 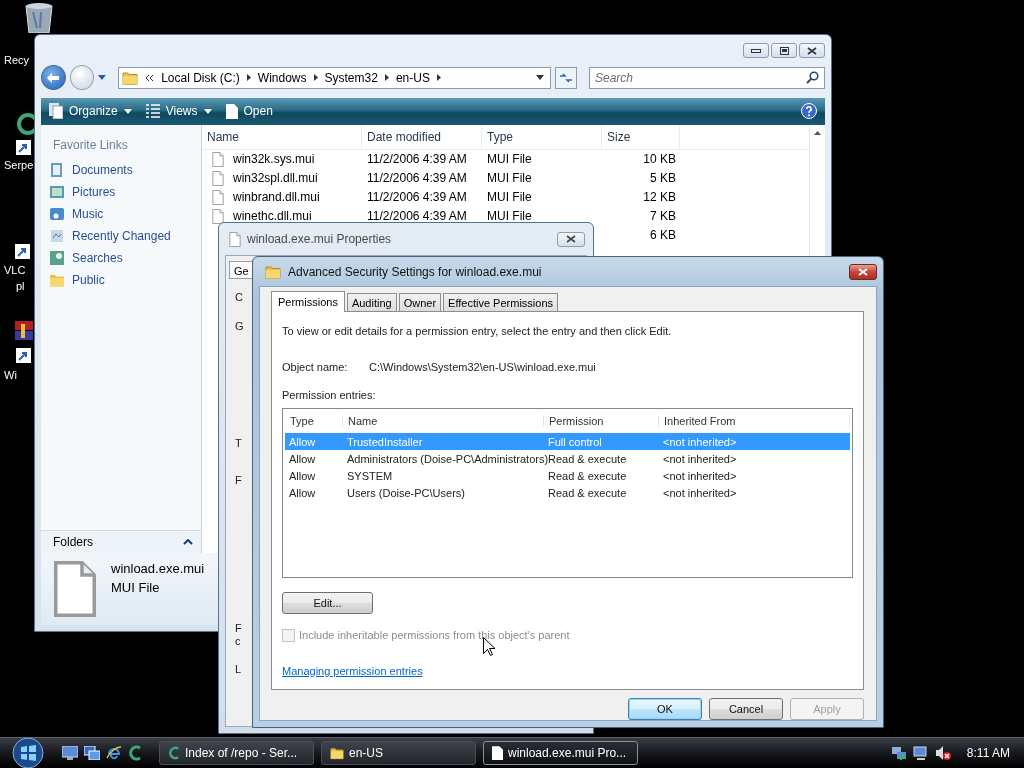 What do you see at coordinates (422, 136) in the screenshot?
I see `column-header: Date modified` at bounding box center [422, 136].